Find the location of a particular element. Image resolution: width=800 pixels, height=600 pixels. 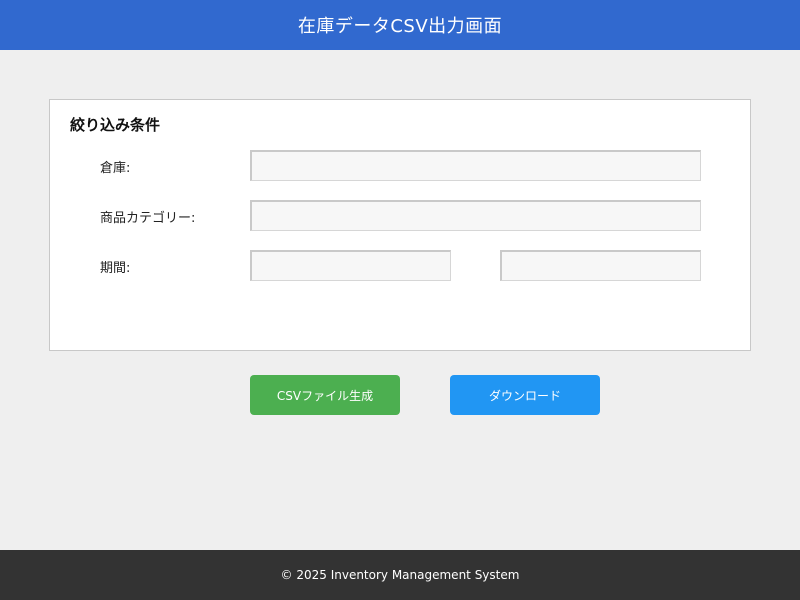

filter-panel-title: 絞り込み条件 is located at coordinates (115, 125).